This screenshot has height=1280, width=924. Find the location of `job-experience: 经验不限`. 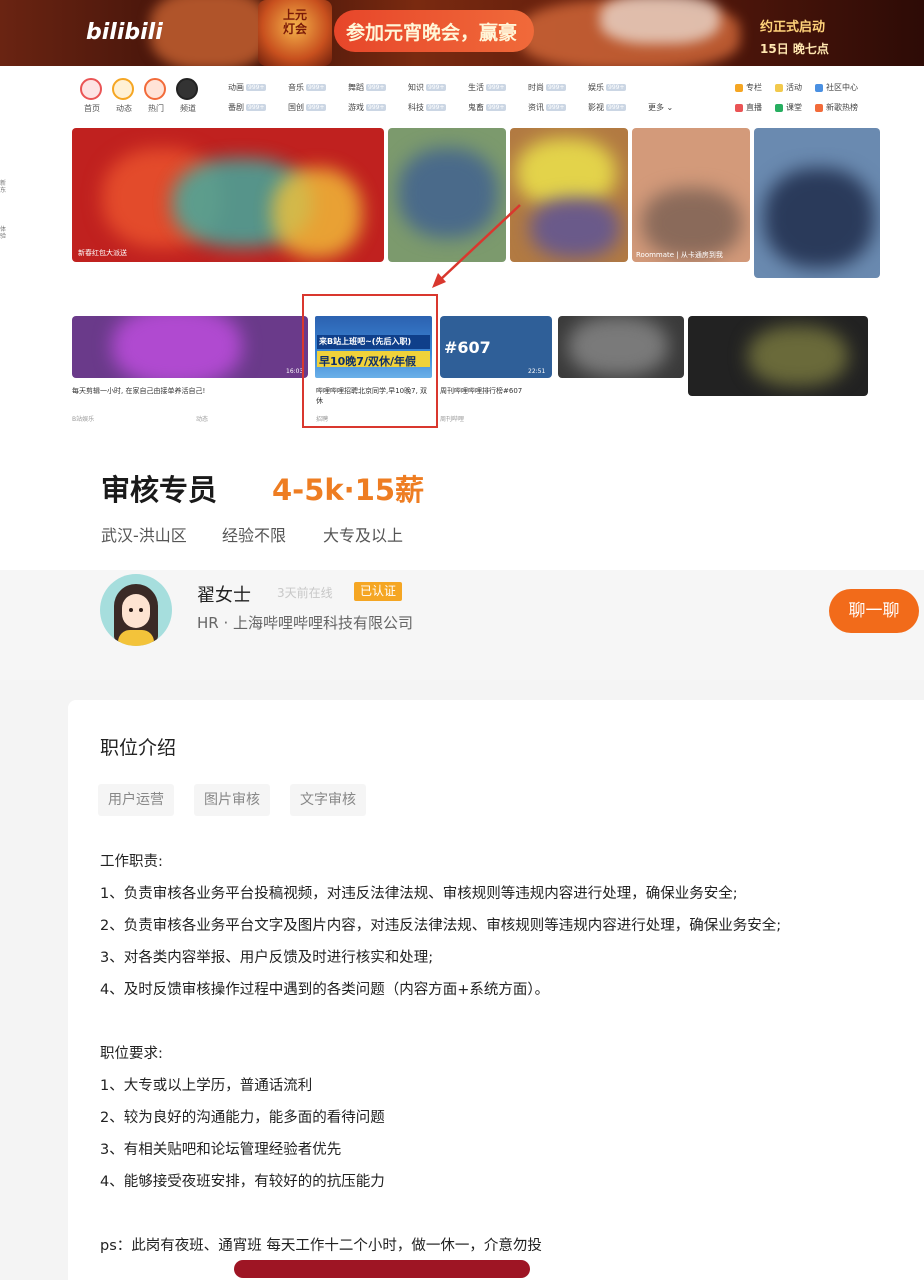

job-experience: 经验不限 is located at coordinates (254, 535).